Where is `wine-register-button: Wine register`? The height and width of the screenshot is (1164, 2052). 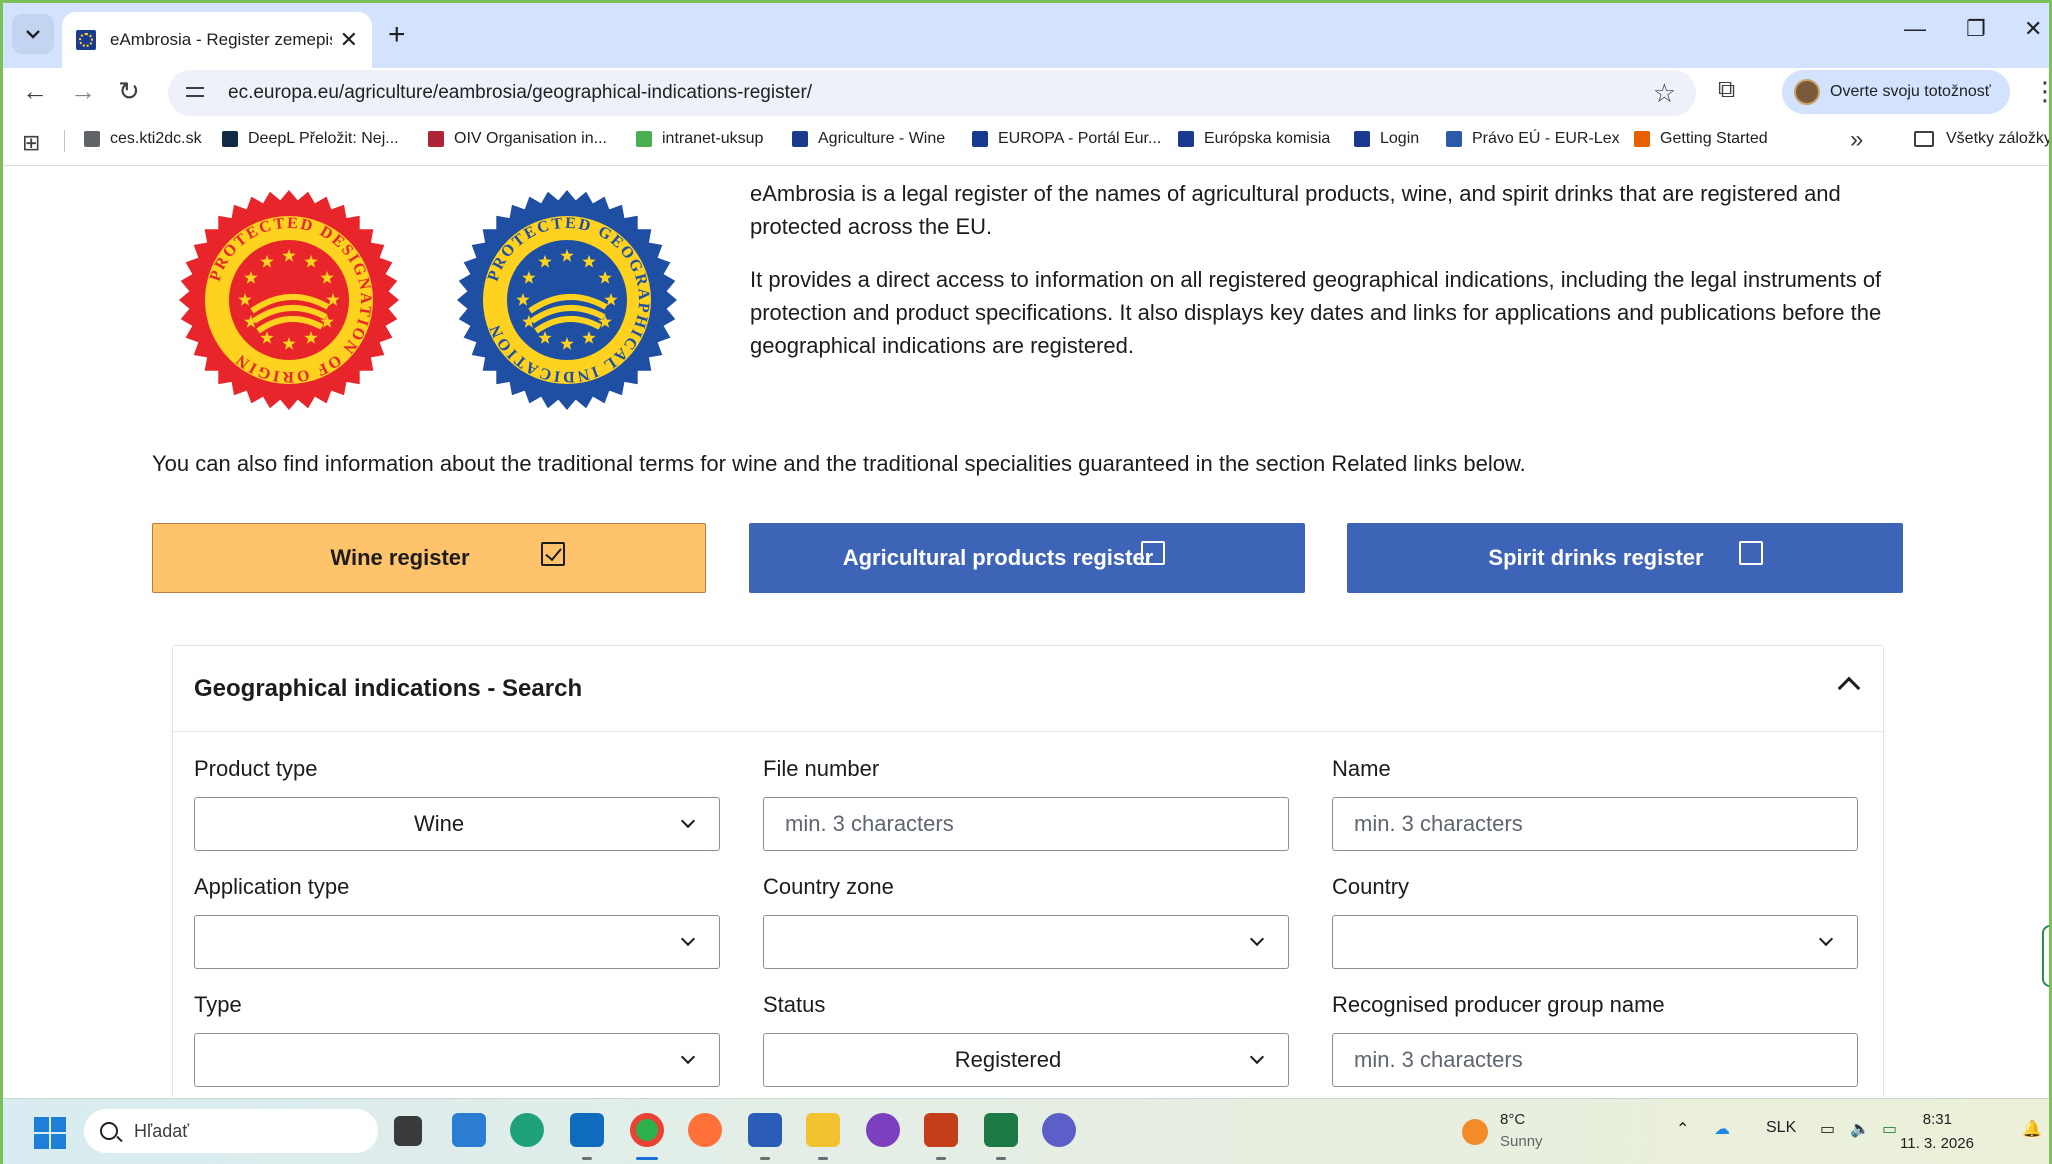 wine-register-button: Wine register is located at coordinates (429, 558).